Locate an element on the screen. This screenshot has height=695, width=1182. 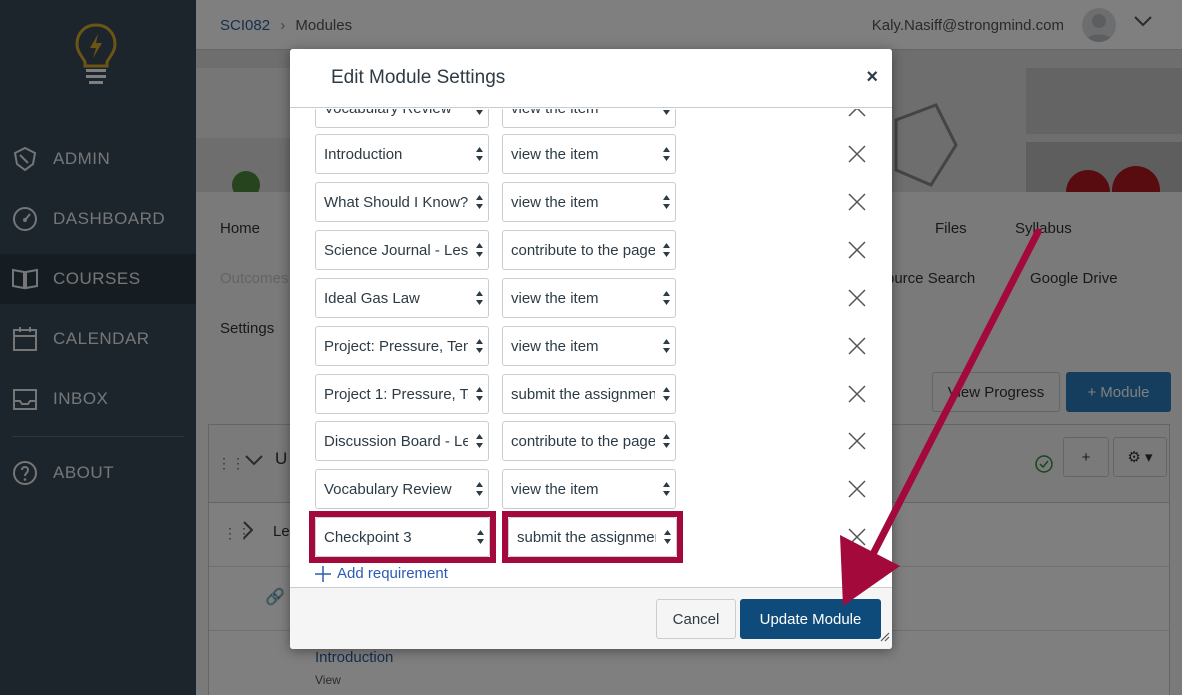
requirement-rule-select: submit the assignment is located at coordinates (589, 394).